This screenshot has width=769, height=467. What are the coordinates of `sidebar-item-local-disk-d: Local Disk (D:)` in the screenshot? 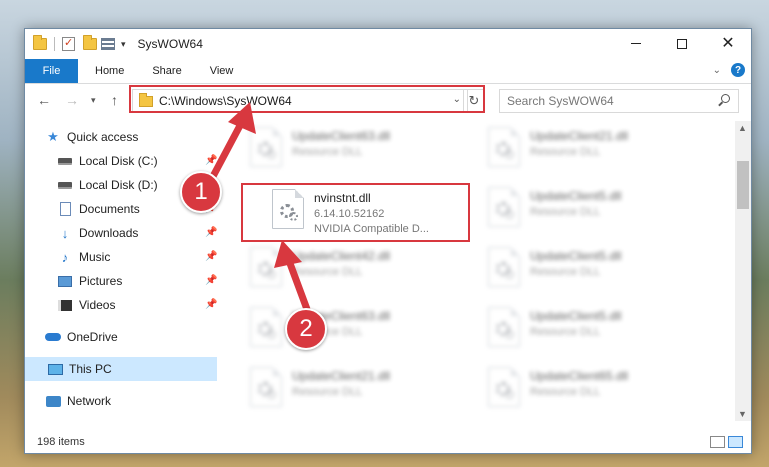 It's located at (107, 185).